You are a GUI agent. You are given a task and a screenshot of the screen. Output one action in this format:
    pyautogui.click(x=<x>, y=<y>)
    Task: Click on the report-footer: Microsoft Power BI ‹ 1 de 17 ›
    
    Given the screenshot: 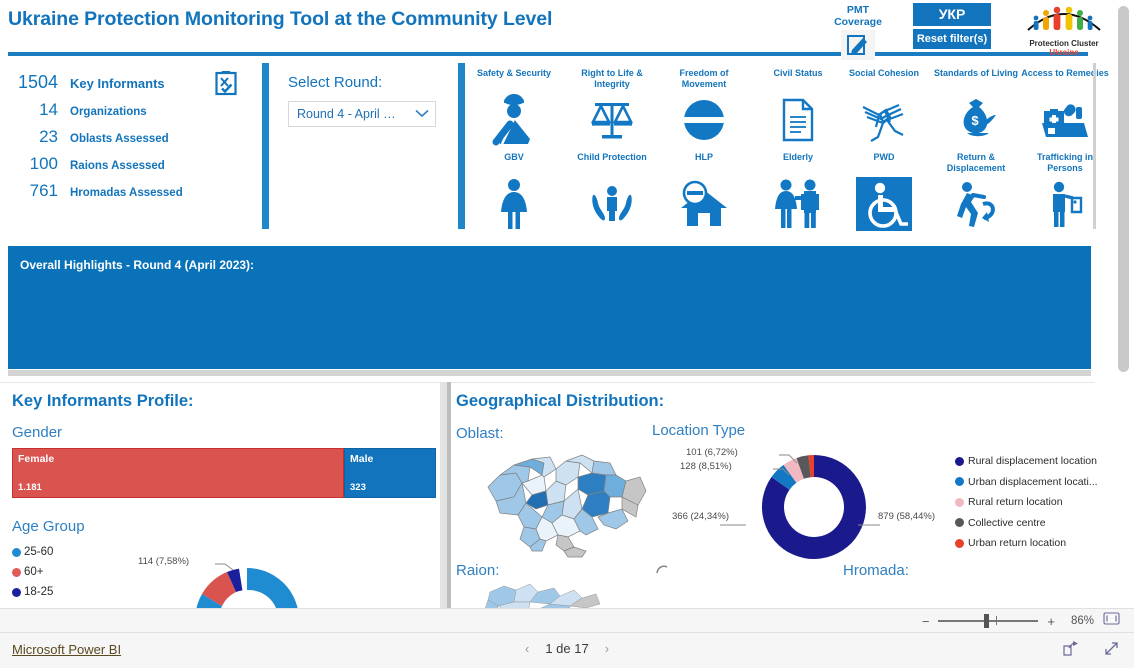 What is the action you would take?
    pyautogui.click(x=567, y=650)
    